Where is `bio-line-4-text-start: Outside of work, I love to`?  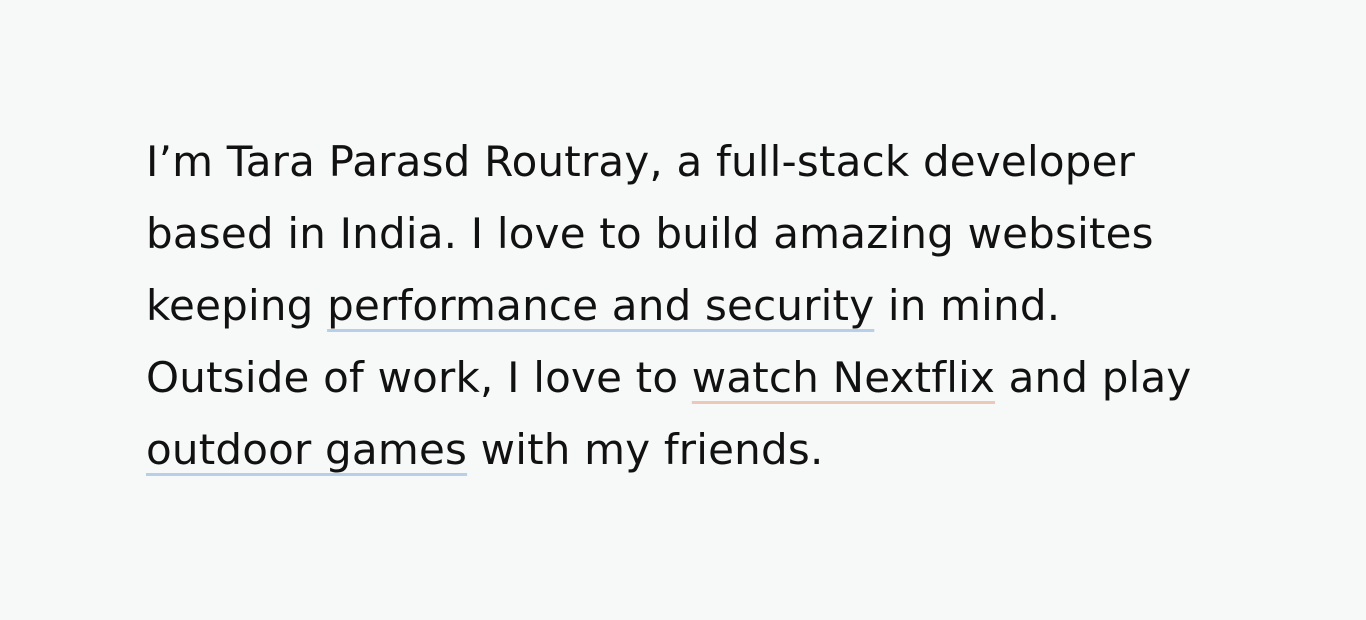 bio-line-4-text-start: Outside of work, I love to is located at coordinates (419, 377).